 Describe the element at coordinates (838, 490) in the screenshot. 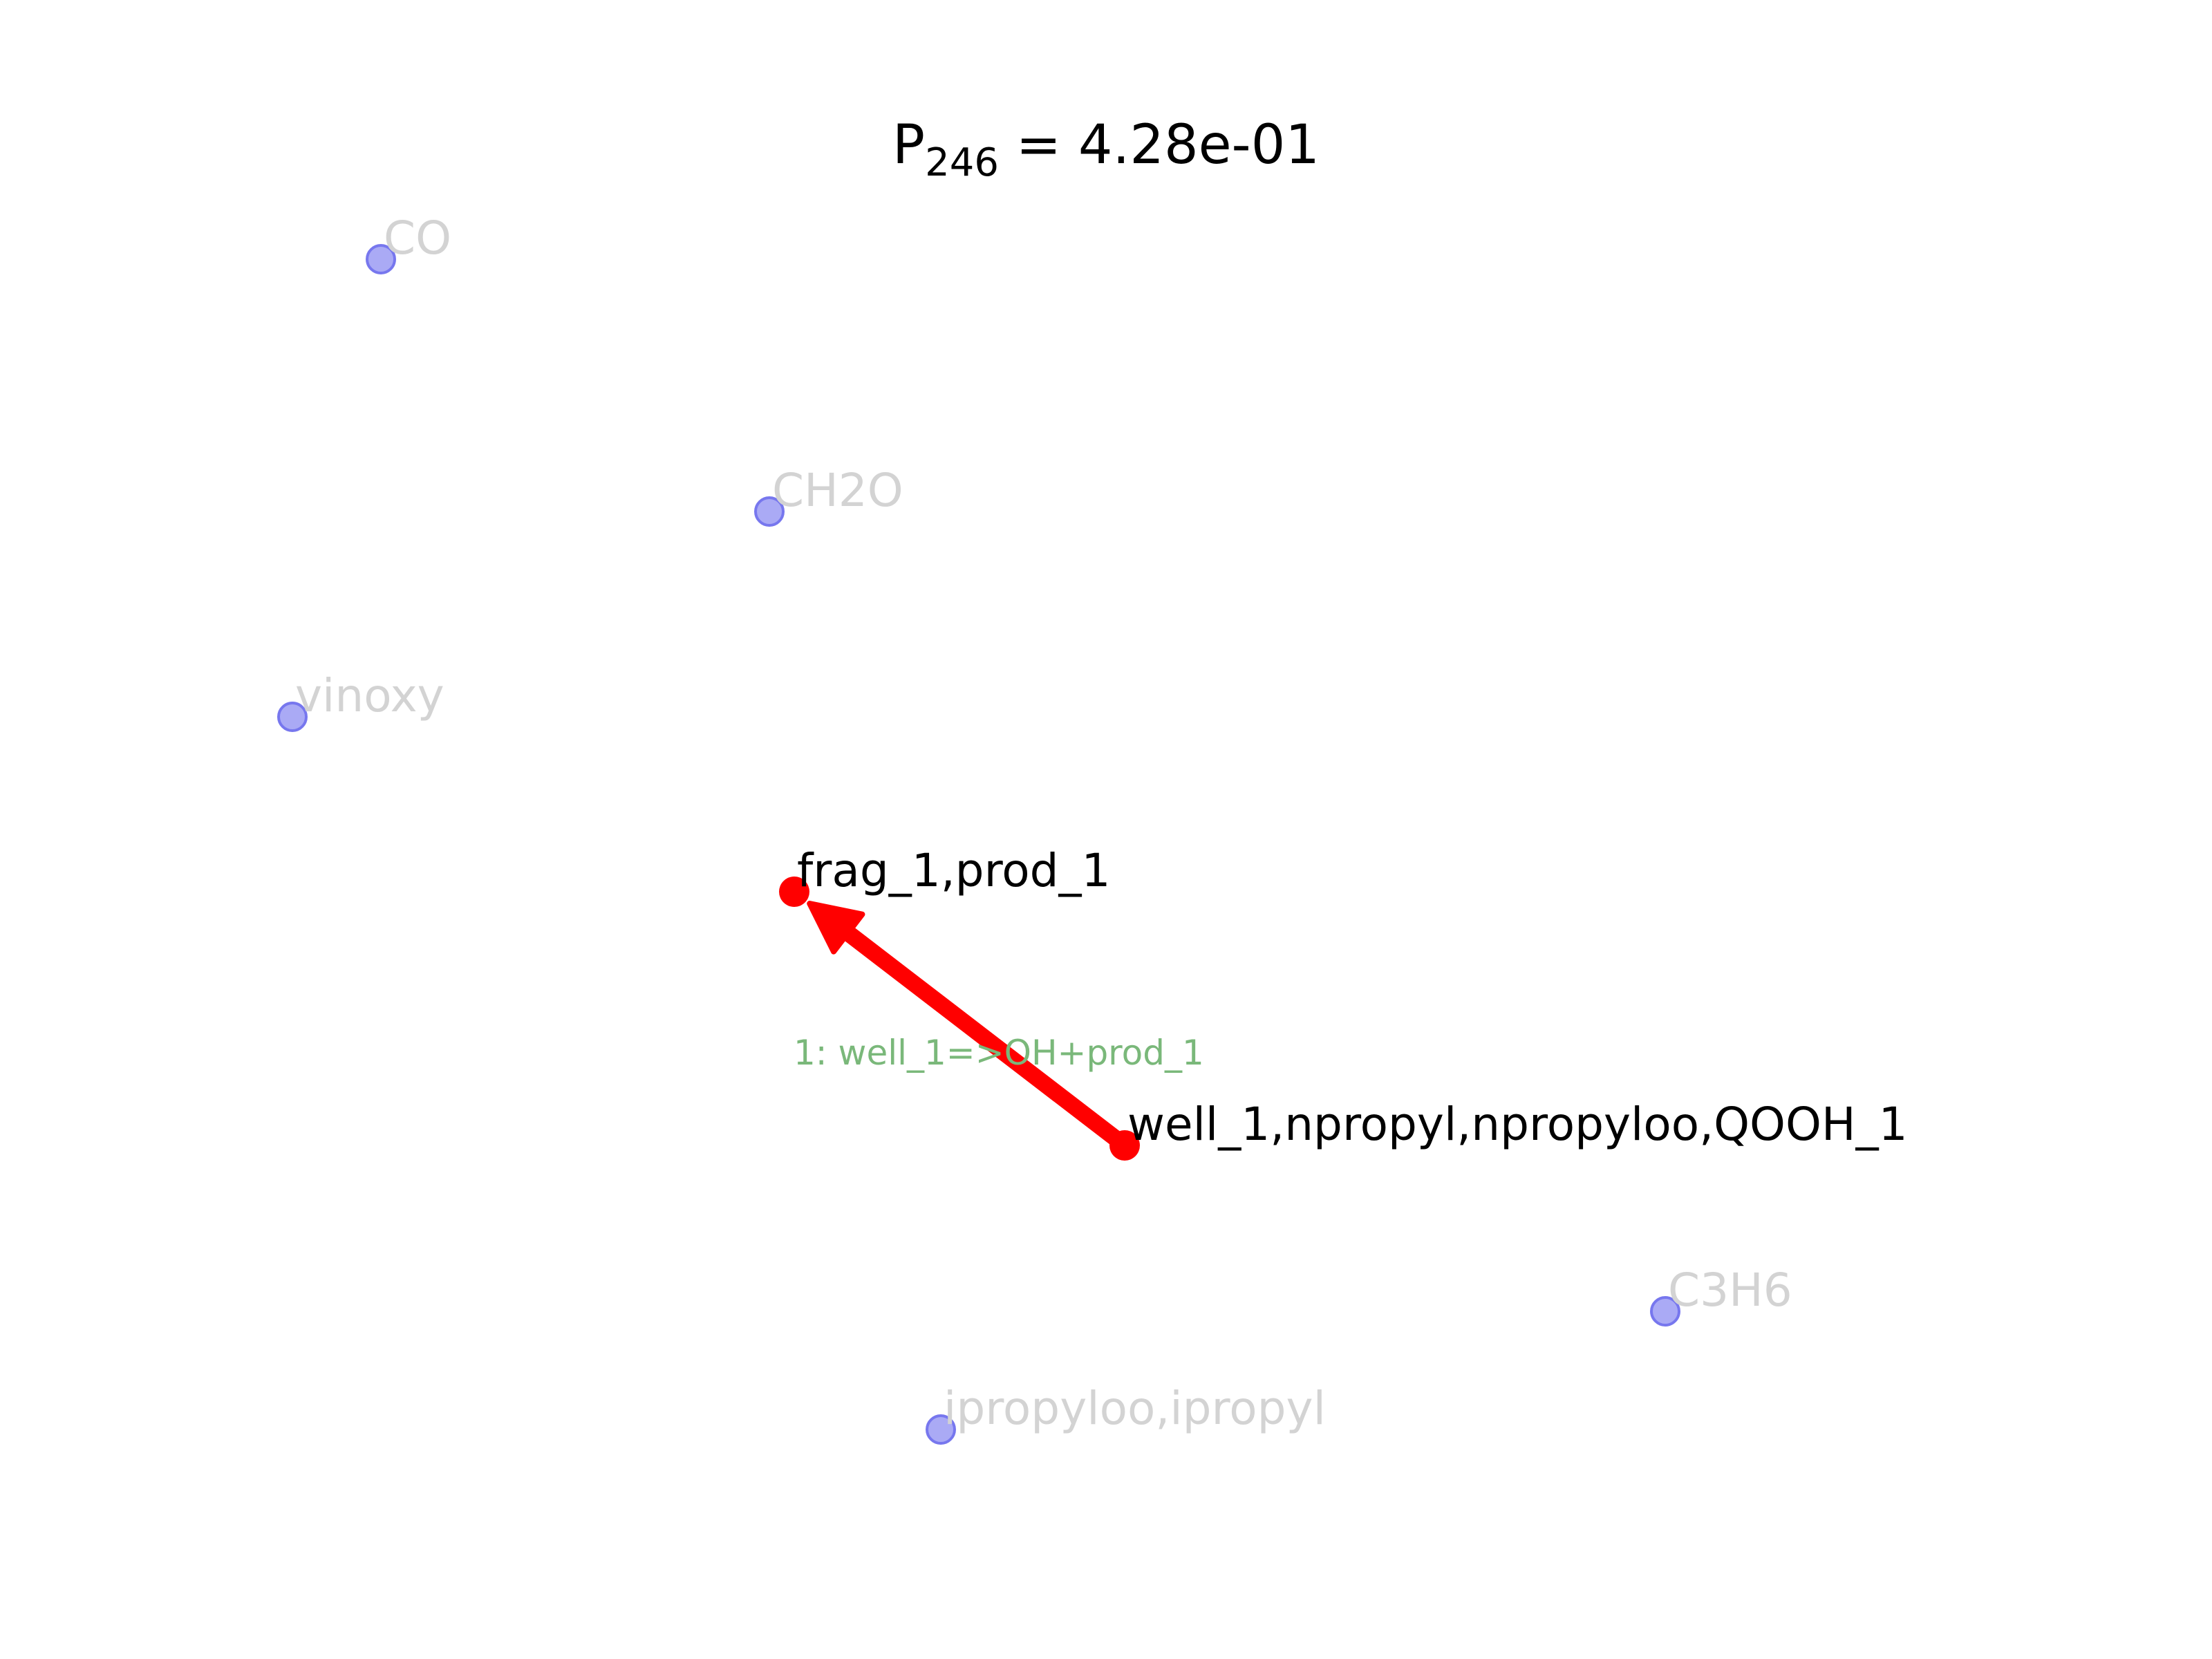

I see `node-ch2o-label: CH2O` at that location.